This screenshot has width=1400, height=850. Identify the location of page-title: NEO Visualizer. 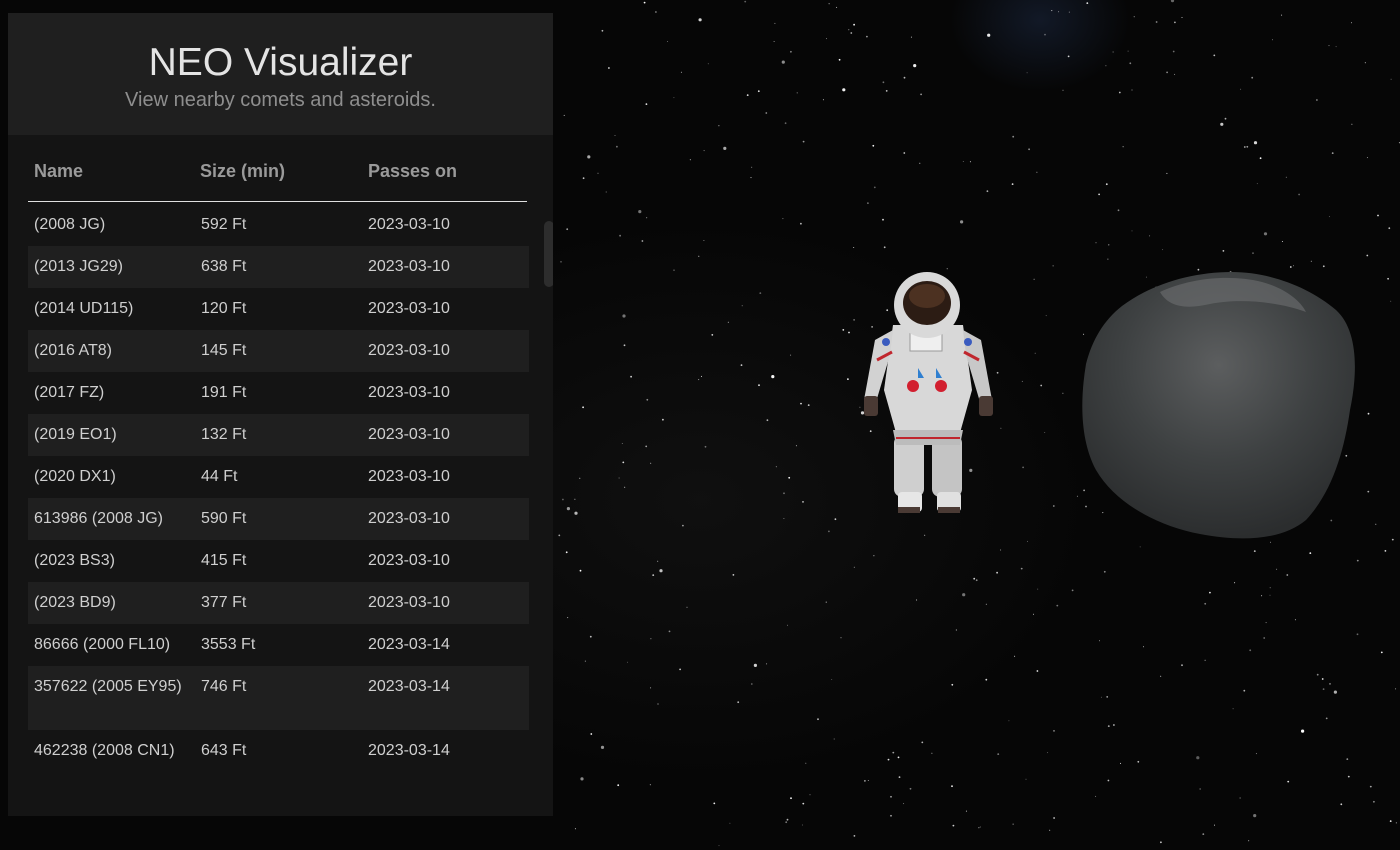
(280, 62).